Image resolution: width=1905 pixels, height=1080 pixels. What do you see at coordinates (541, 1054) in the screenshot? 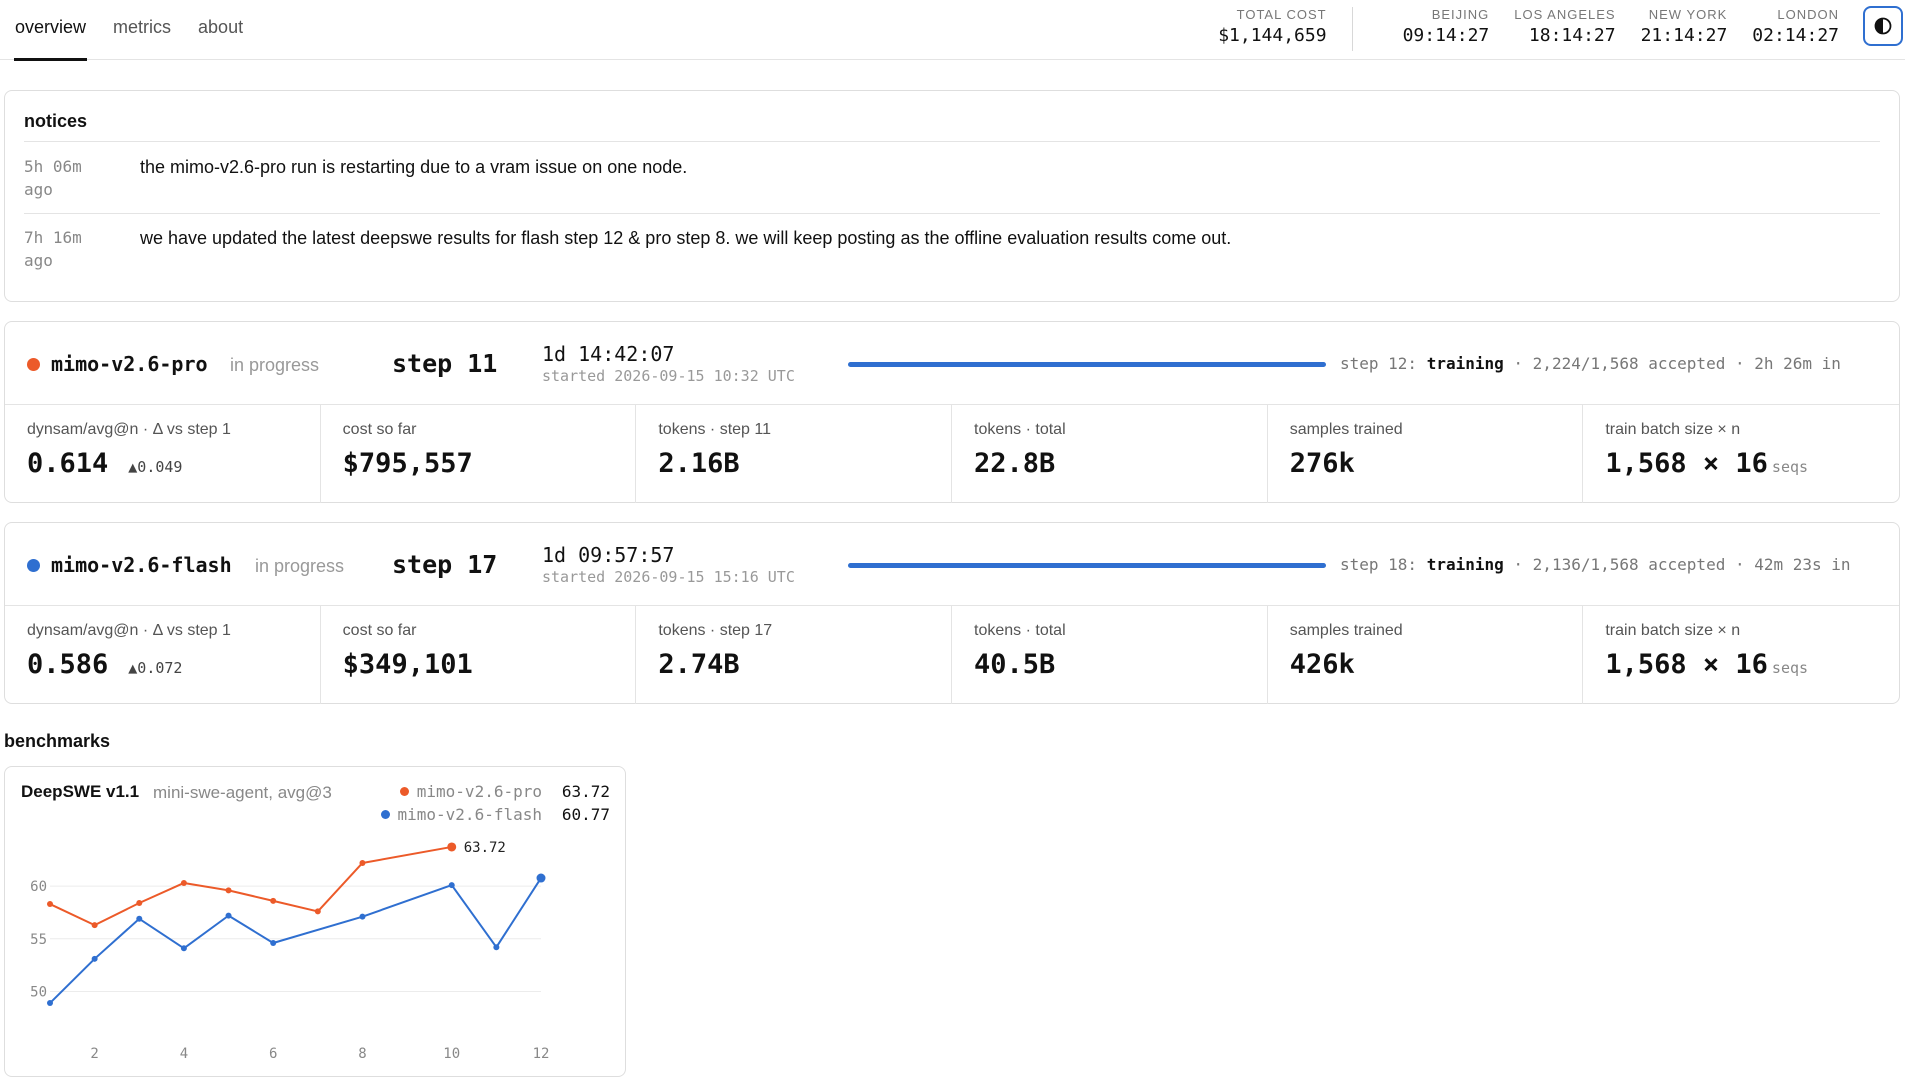
I see `x-tick-label: 12` at bounding box center [541, 1054].